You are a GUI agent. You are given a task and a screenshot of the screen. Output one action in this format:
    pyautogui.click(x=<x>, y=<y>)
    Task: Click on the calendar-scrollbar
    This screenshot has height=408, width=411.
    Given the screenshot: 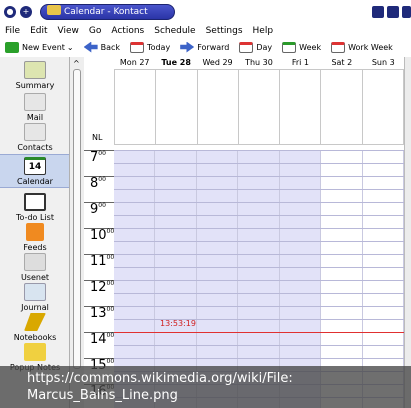 What is the action you would take?
    pyautogui.click(x=407, y=232)
    